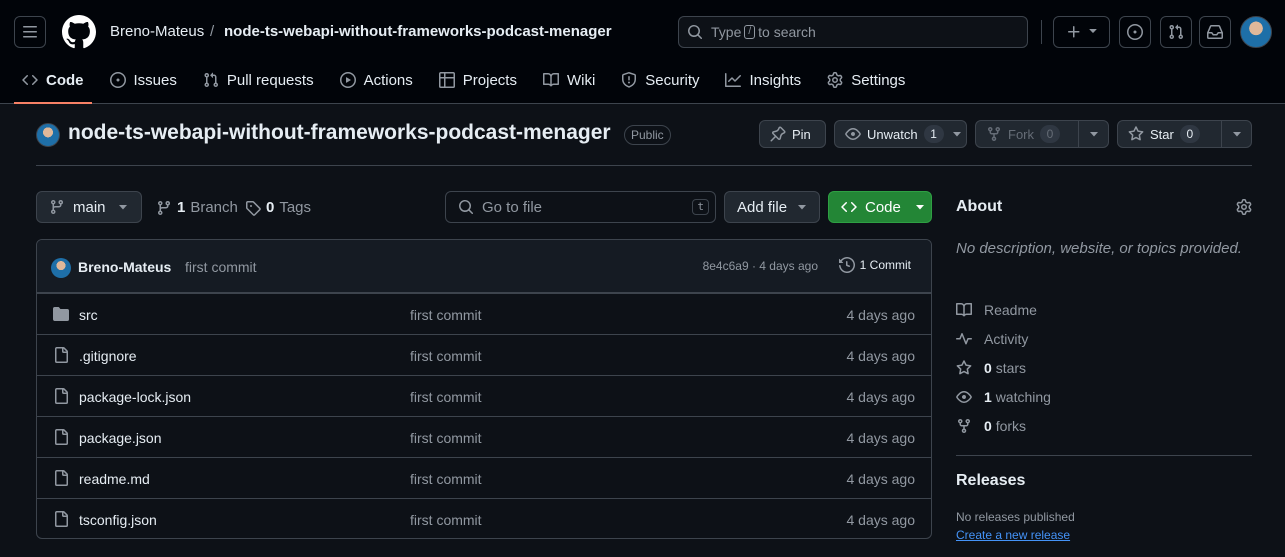 The image size is (1285, 557). I want to click on commit-message: first commit, so click(221, 267).